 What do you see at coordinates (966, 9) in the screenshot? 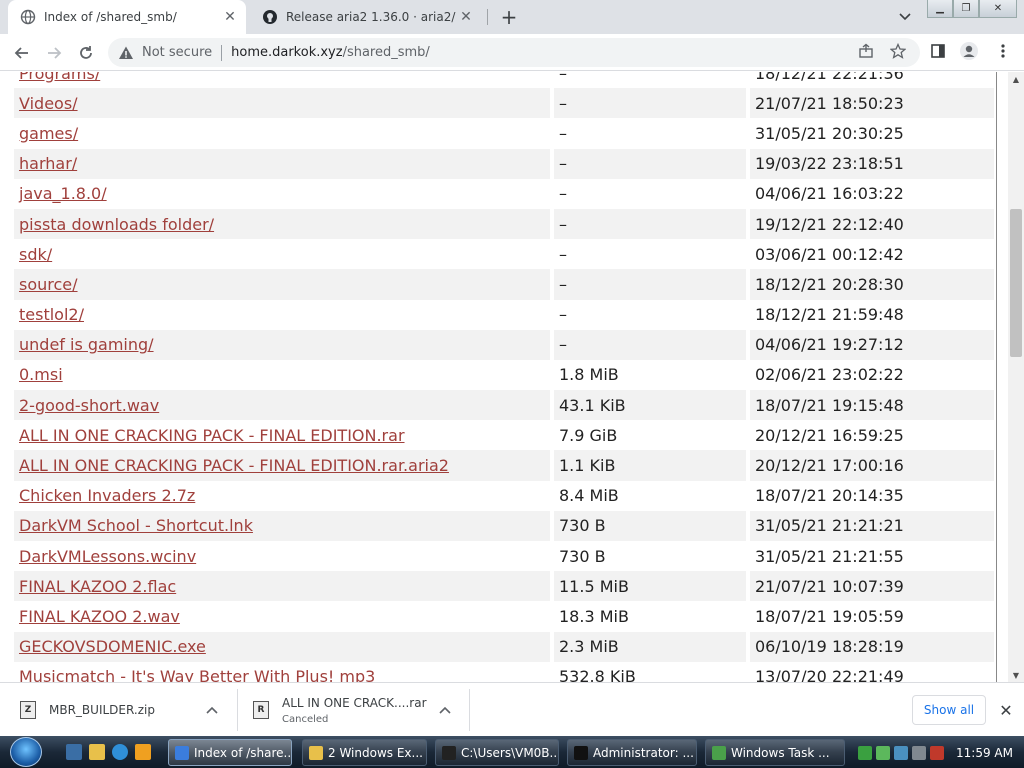
I see `restore-button: ❐` at bounding box center [966, 9].